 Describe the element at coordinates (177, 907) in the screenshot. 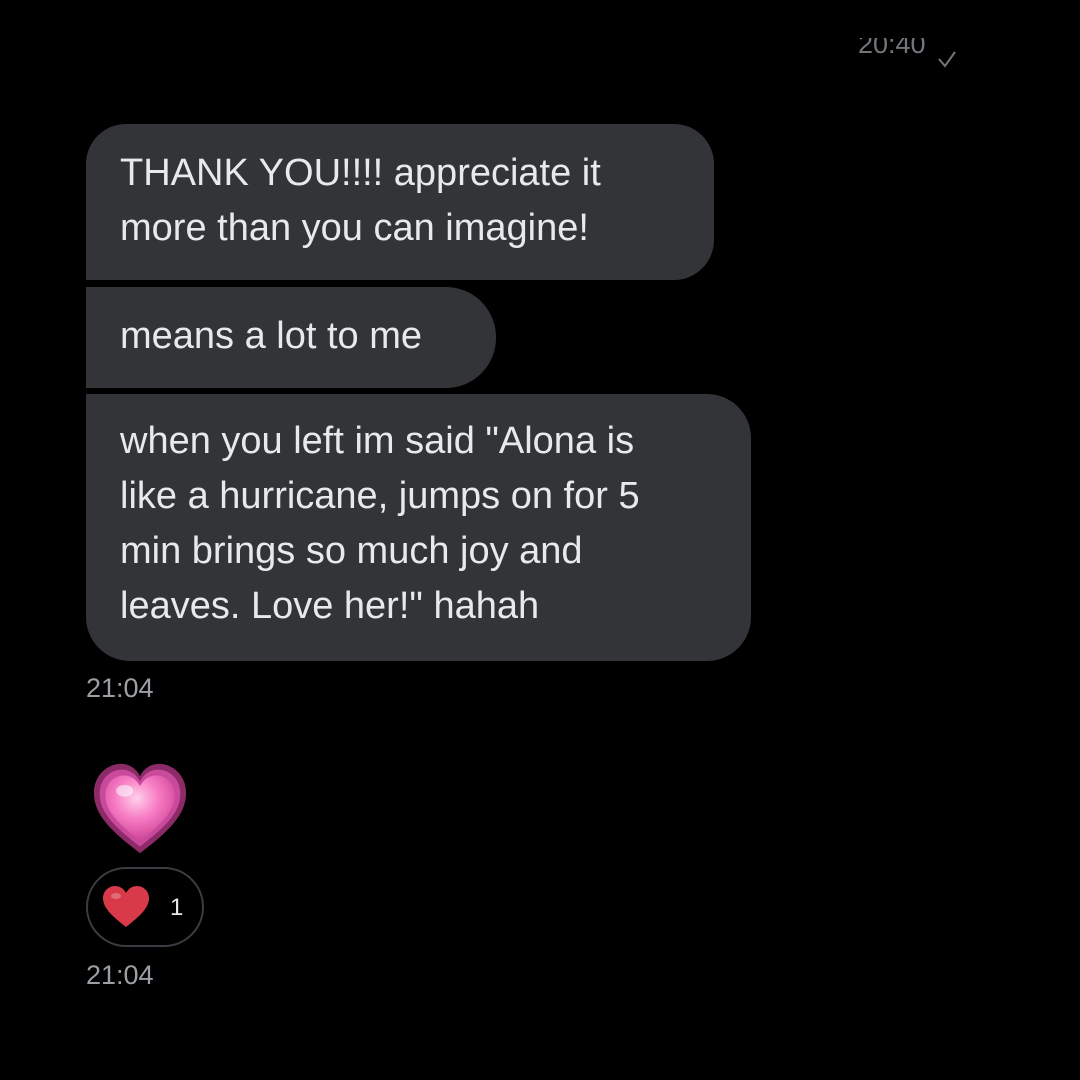

I see `reaction-count: 1` at that location.